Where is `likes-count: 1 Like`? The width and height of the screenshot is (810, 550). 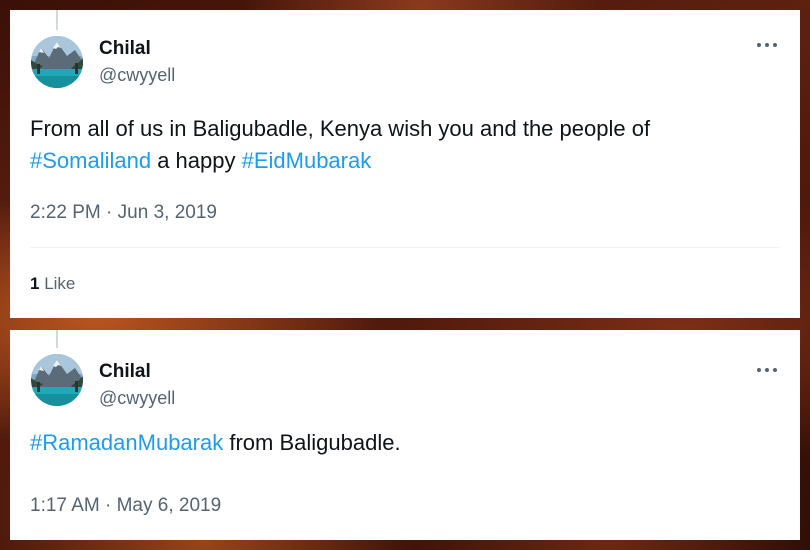 likes-count: 1 Like is located at coordinates (52, 284).